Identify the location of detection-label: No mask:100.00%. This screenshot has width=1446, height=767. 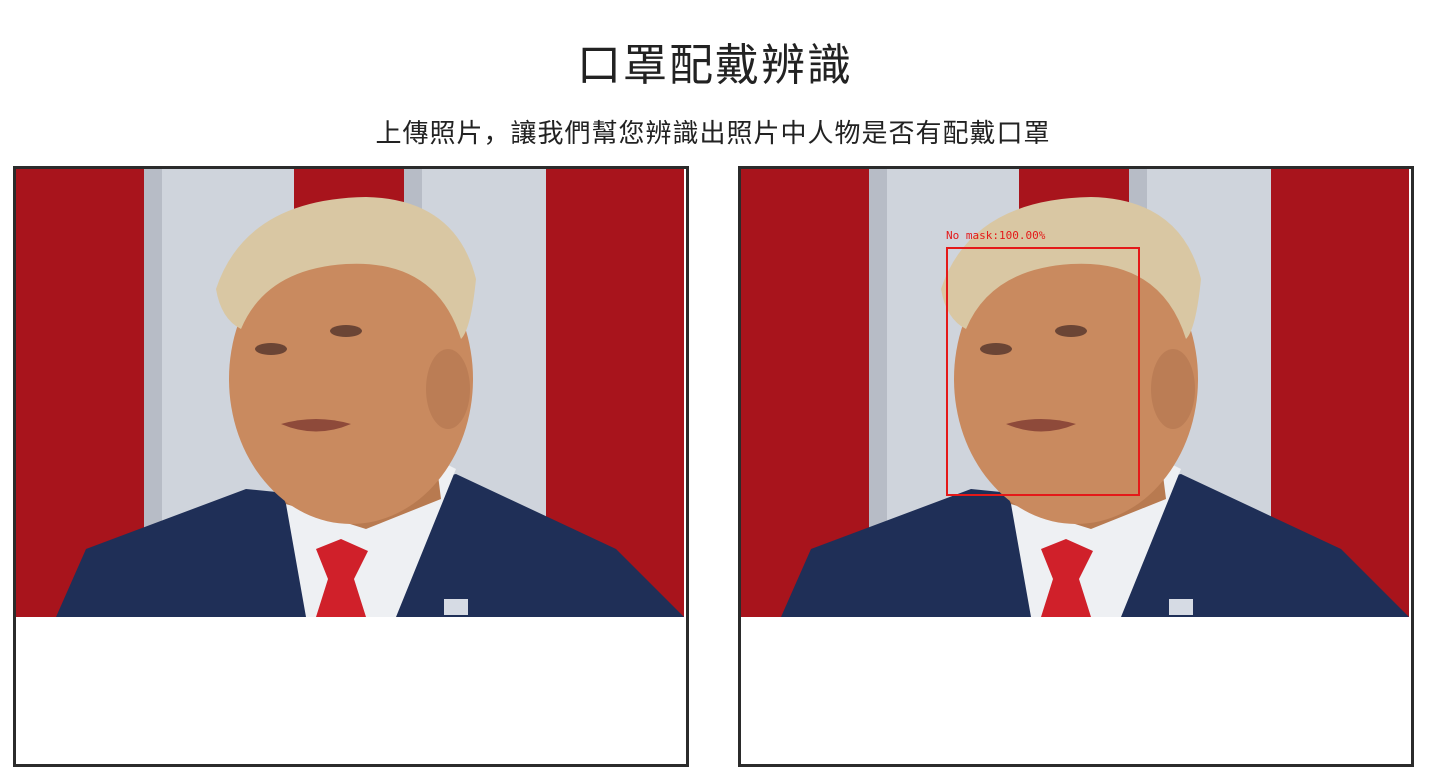
(996, 235).